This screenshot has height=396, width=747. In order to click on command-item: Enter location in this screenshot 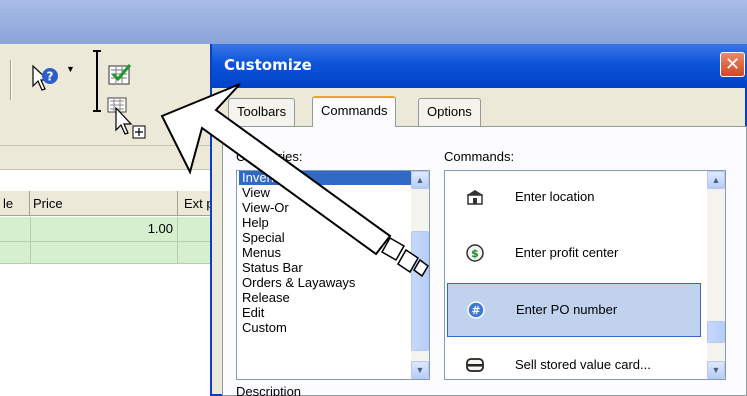, I will do `click(574, 198)`.